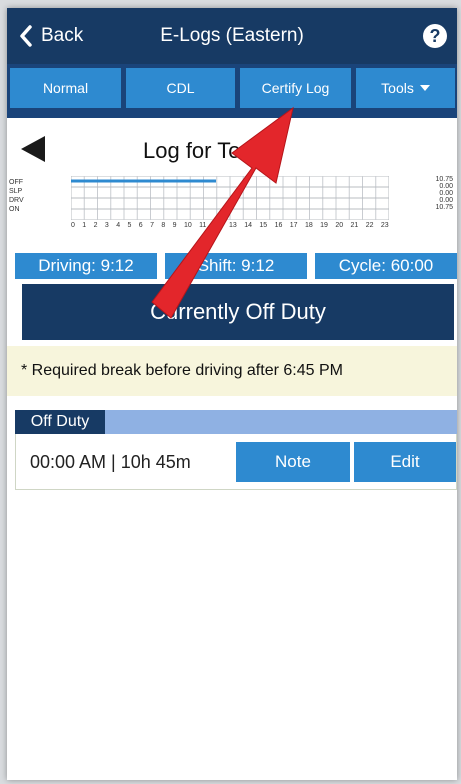 This screenshot has height=784, width=461. Describe the element at coordinates (435, 36) in the screenshot. I see `help-icon: ?` at that location.